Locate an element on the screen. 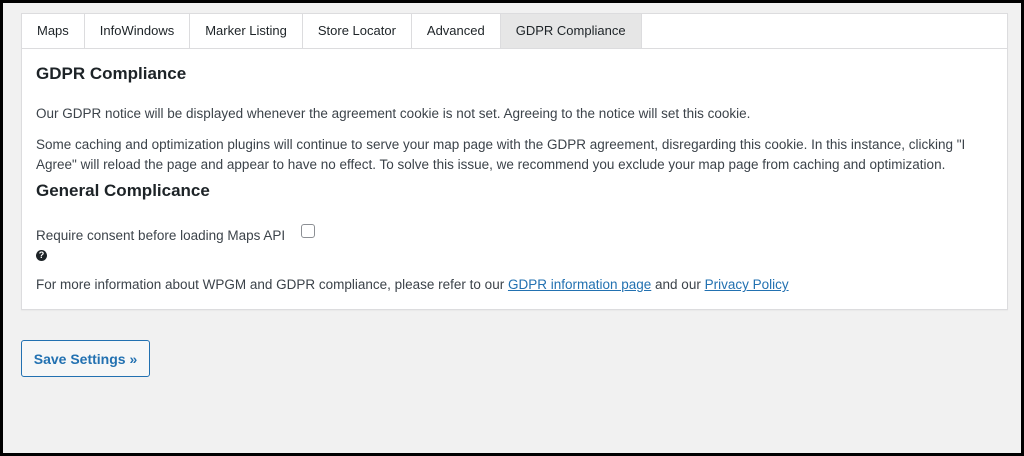  save-settings-button: Save Settings » is located at coordinates (85, 358).